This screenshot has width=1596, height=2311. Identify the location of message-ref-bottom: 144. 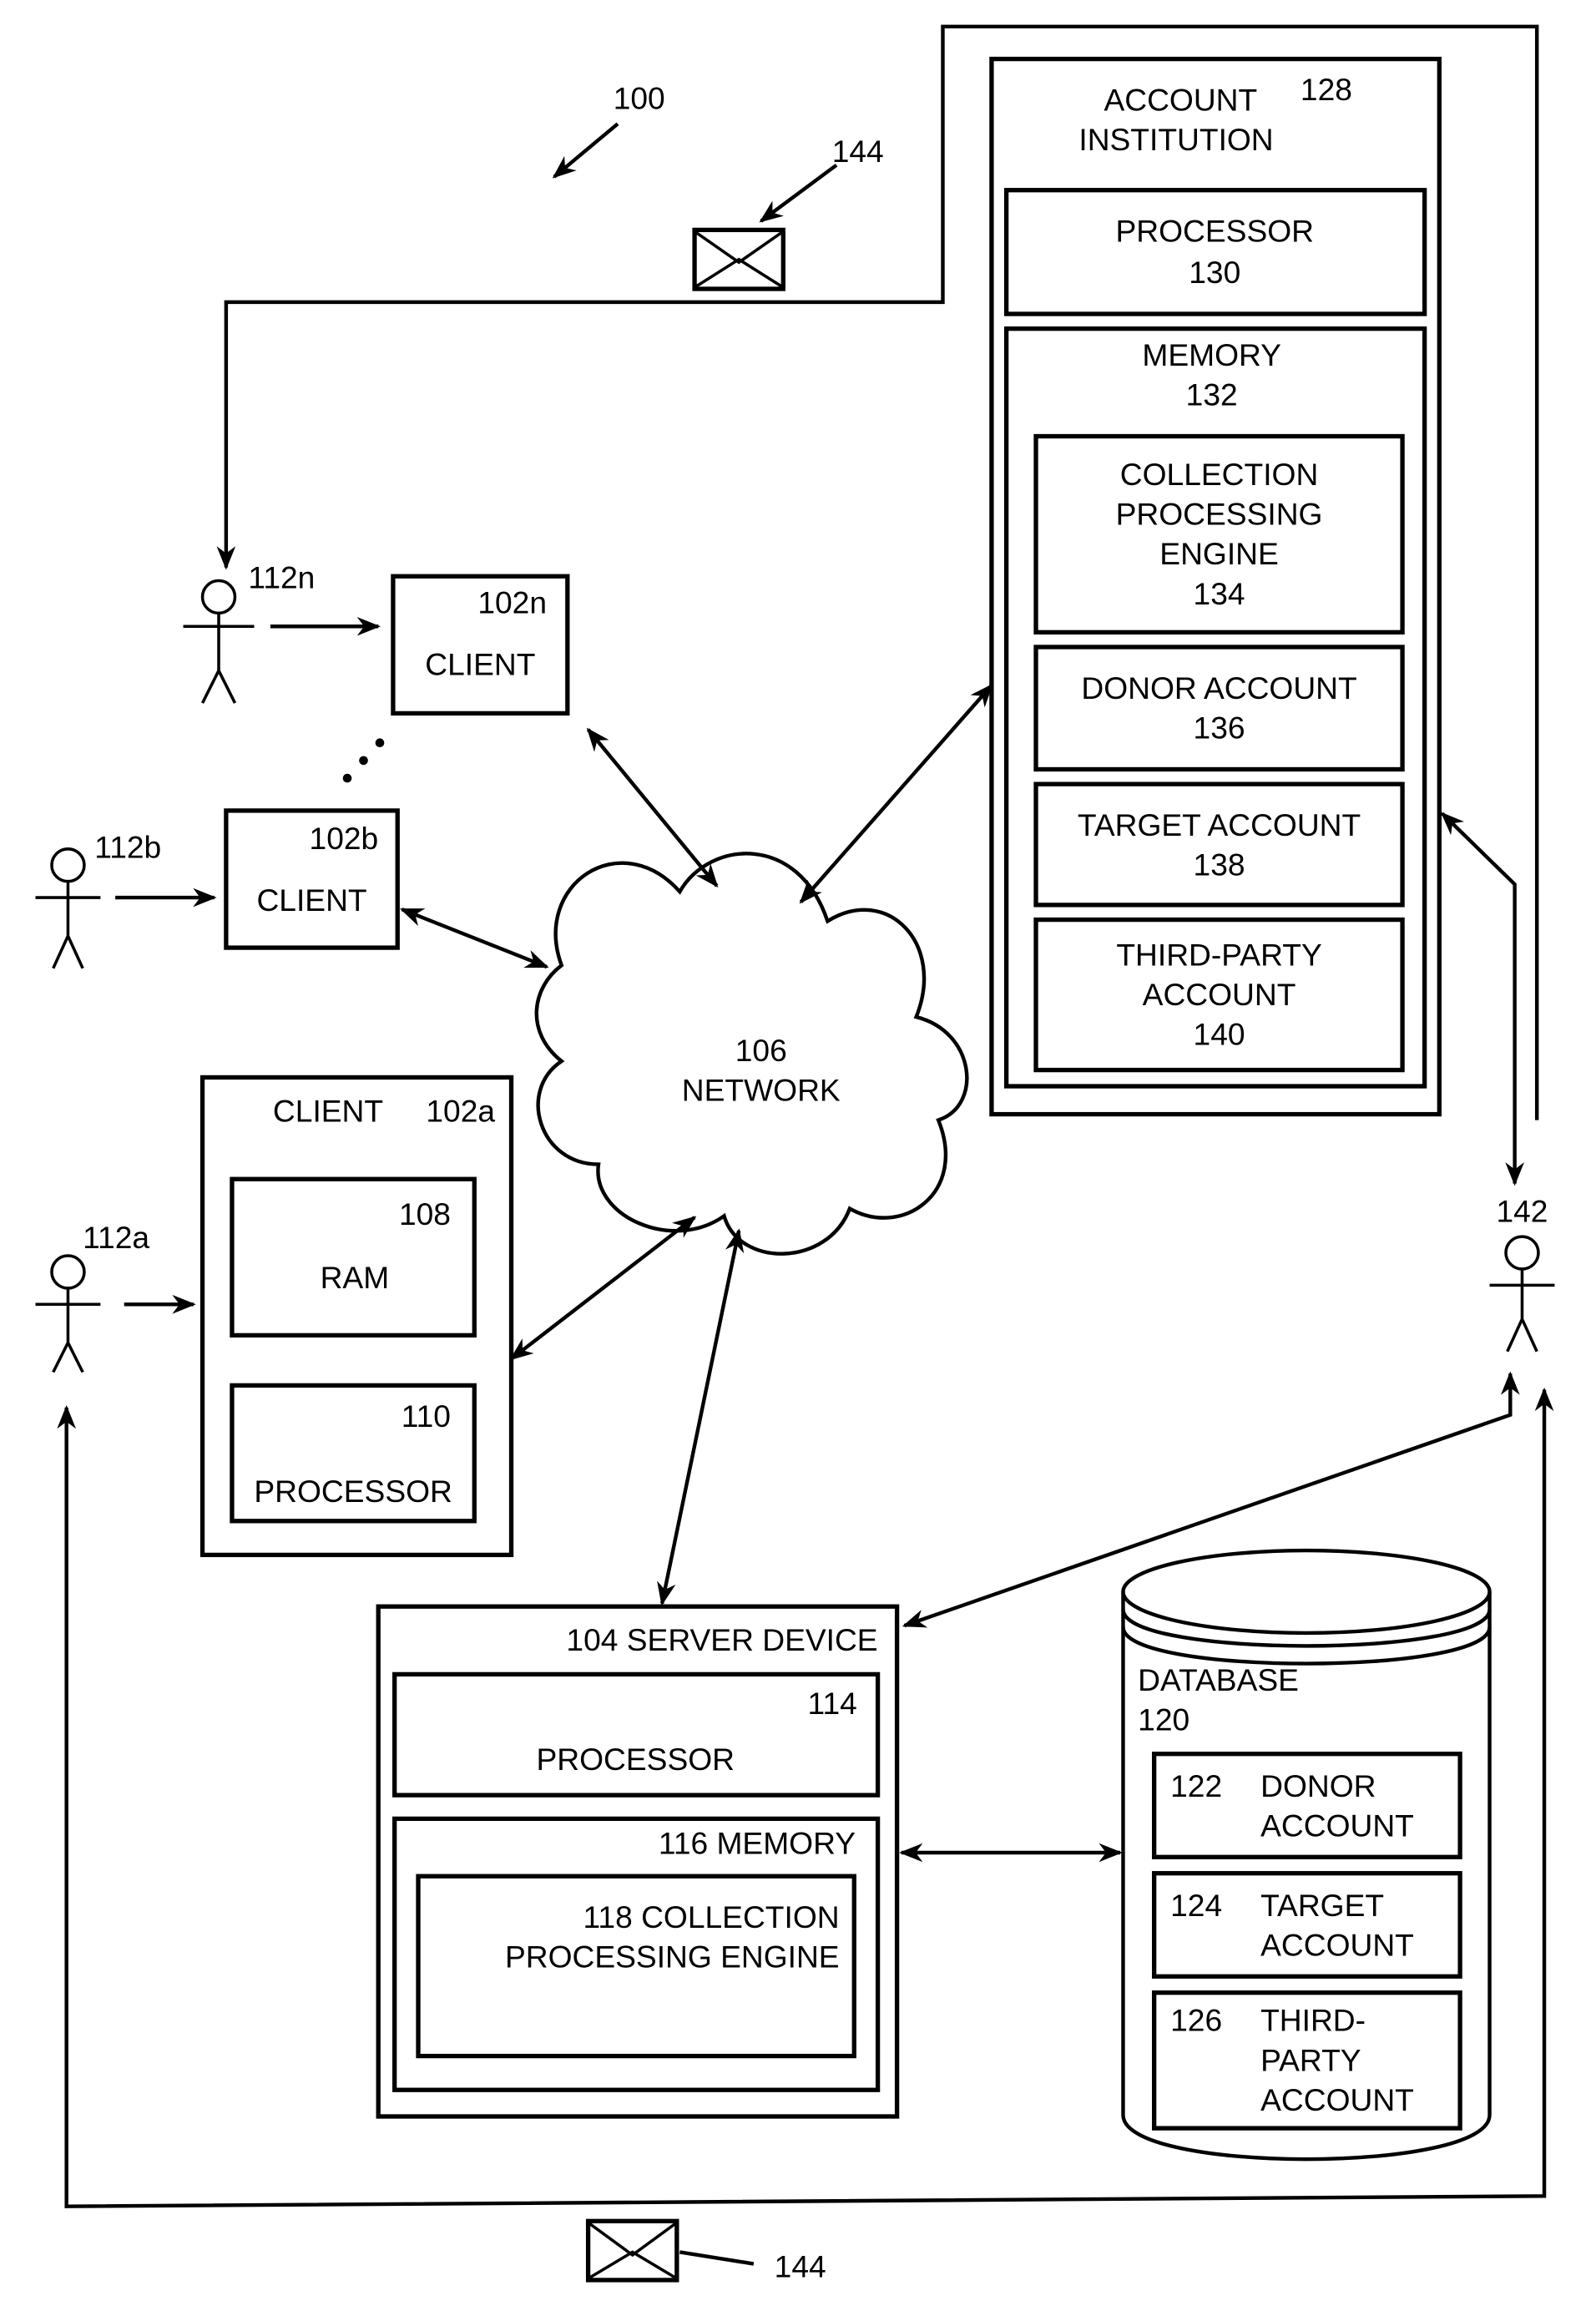
(800, 2265).